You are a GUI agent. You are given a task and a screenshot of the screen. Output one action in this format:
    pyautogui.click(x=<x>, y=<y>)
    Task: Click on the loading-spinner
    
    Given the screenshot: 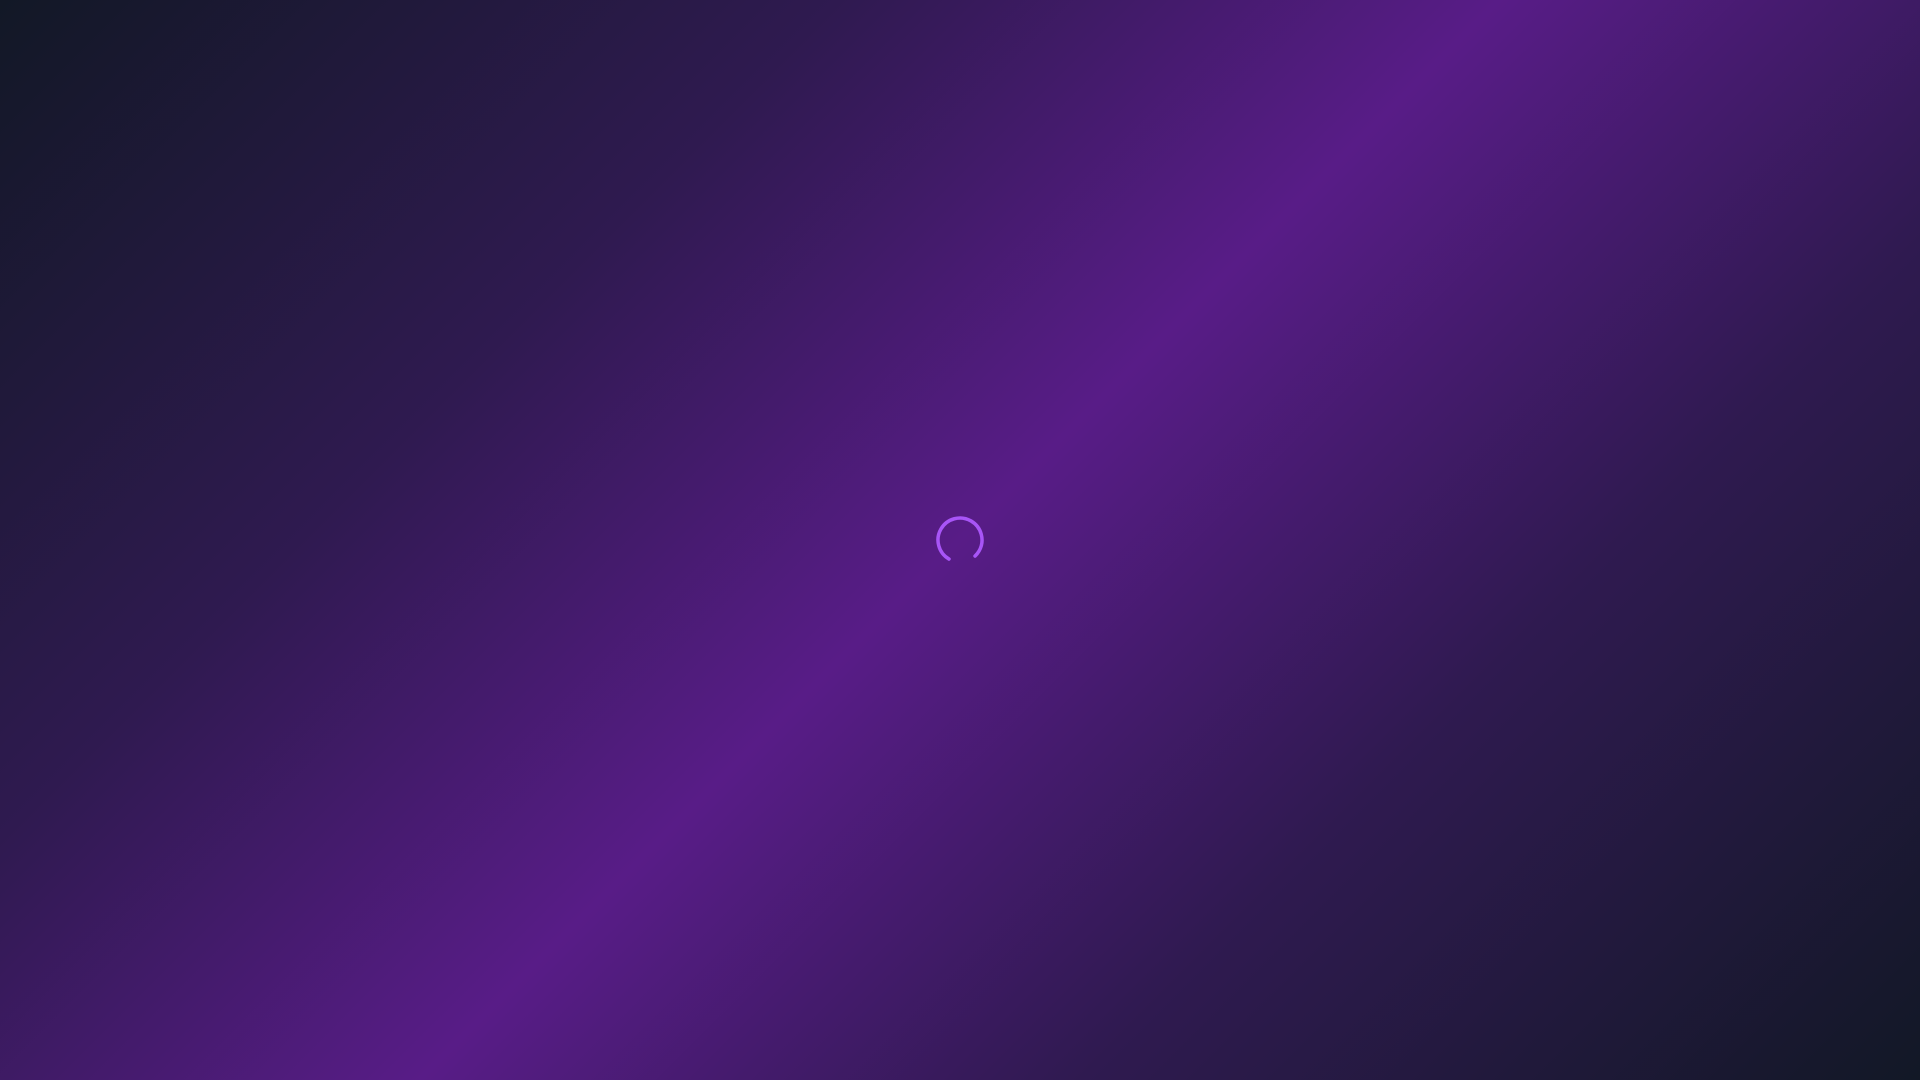 What is the action you would take?
    pyautogui.click(x=960, y=540)
    